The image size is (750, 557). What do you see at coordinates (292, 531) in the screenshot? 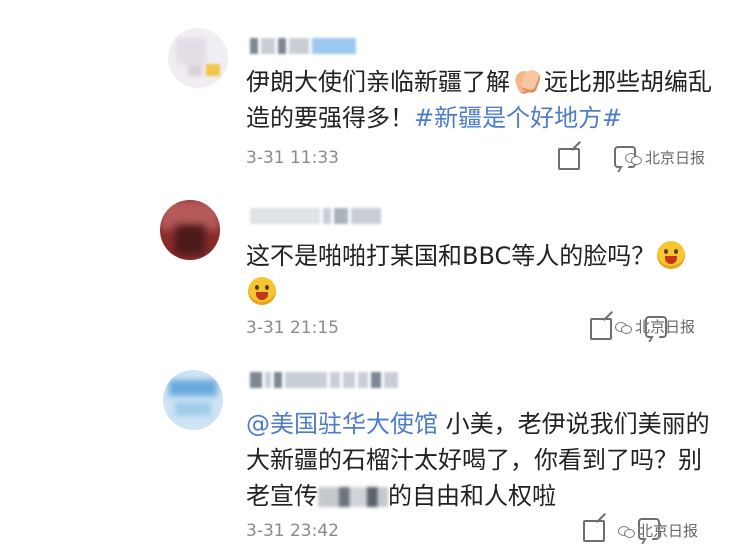
I see `comment-time: 3-31 23:42` at bounding box center [292, 531].